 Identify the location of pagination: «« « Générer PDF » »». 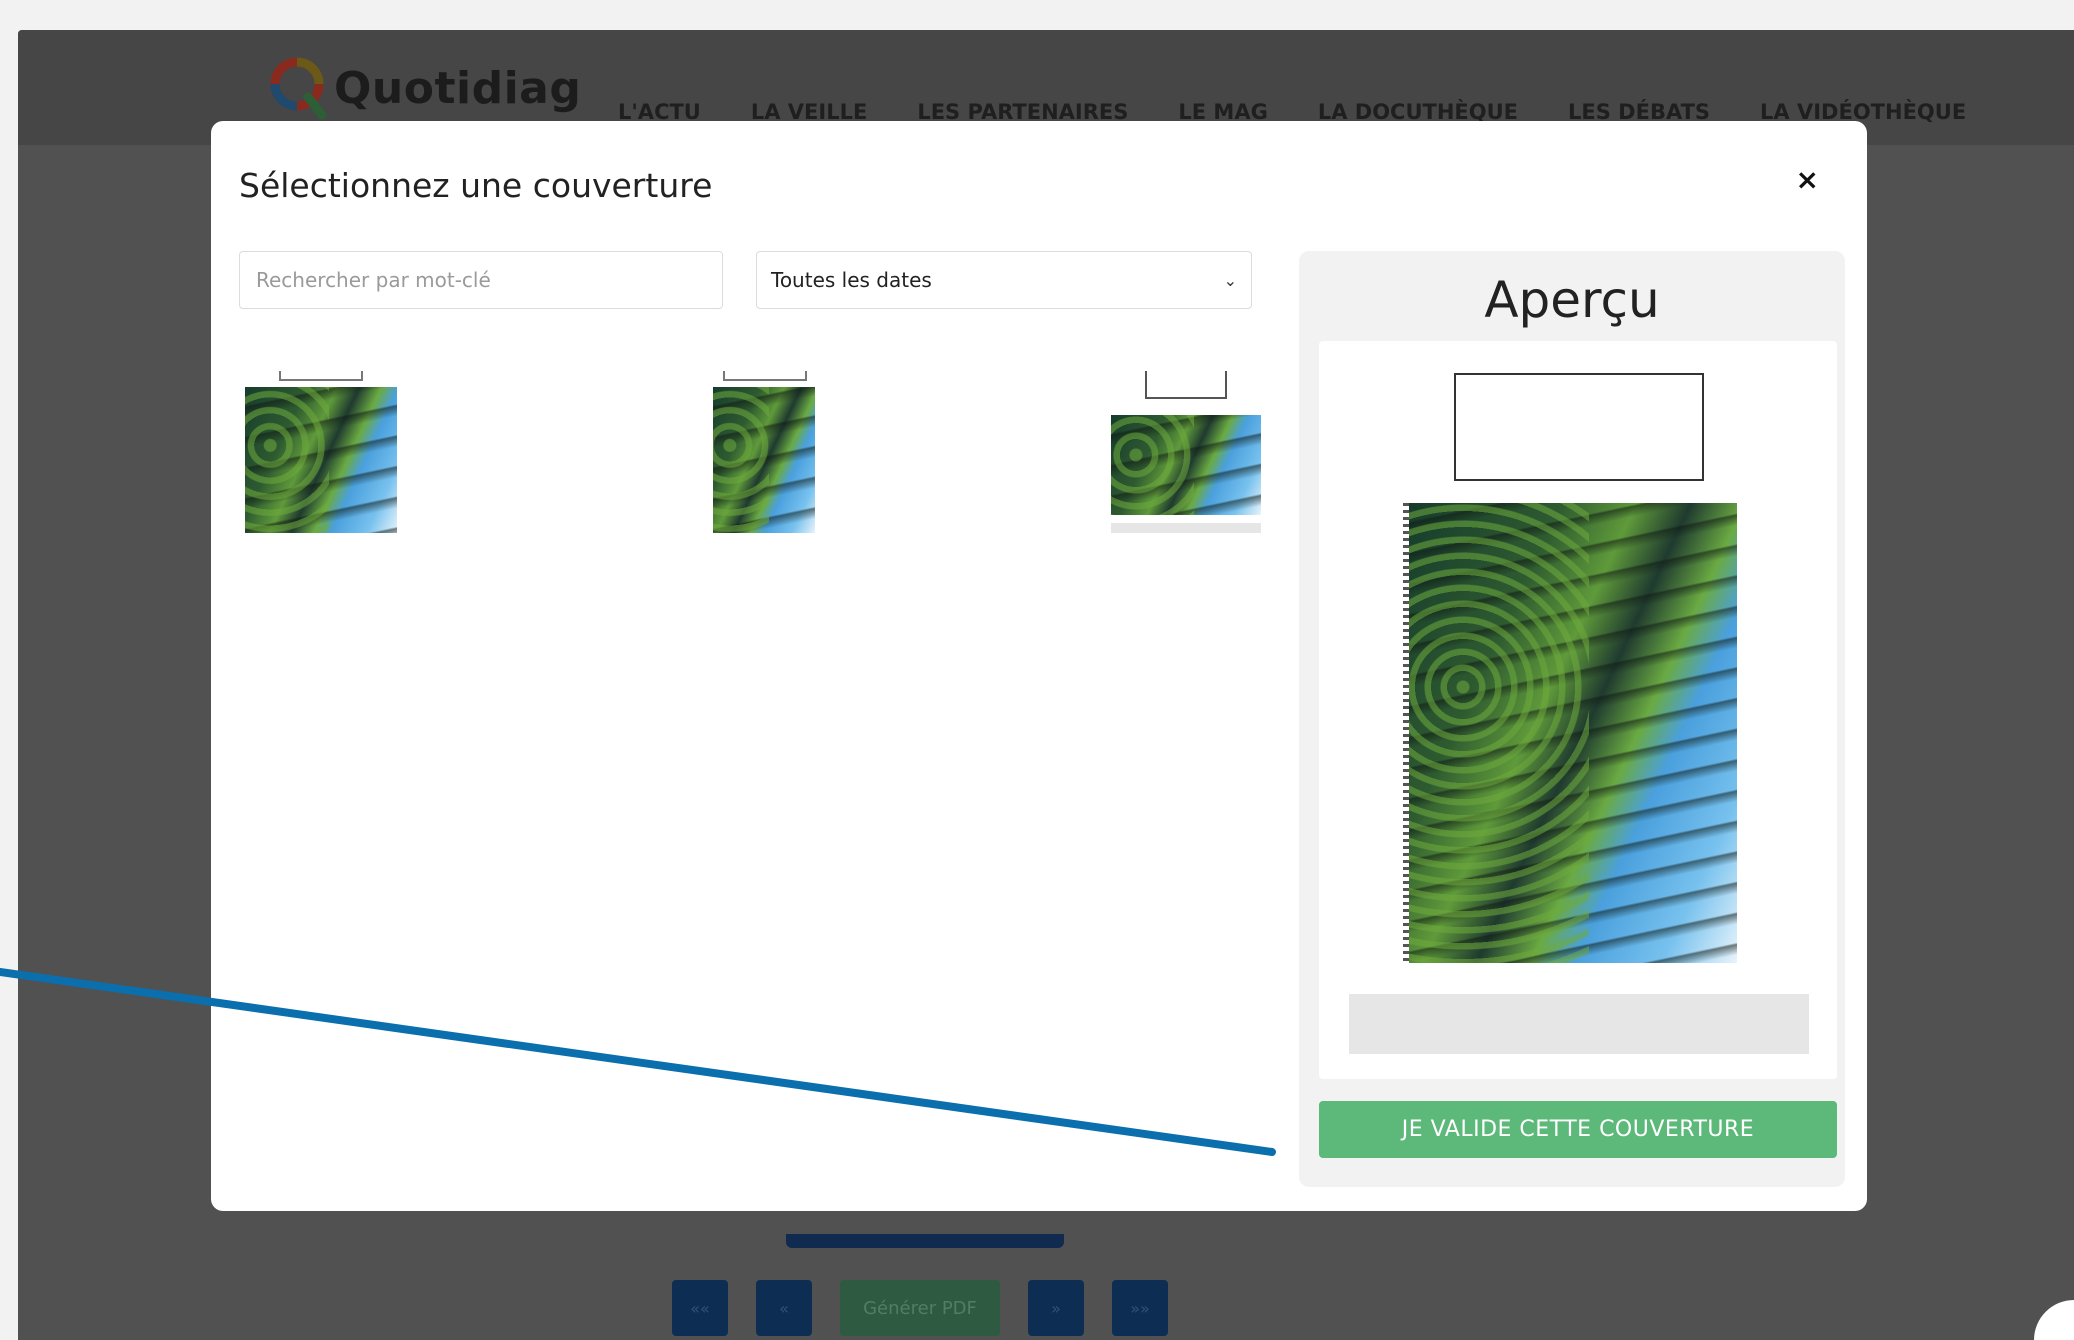
(920, 1308).